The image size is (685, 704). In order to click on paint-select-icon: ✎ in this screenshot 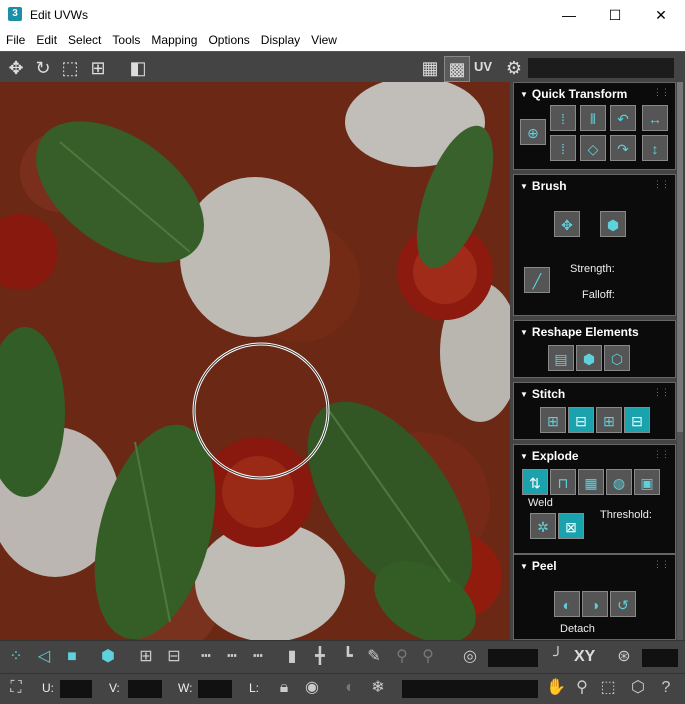, I will do `click(374, 657)`.